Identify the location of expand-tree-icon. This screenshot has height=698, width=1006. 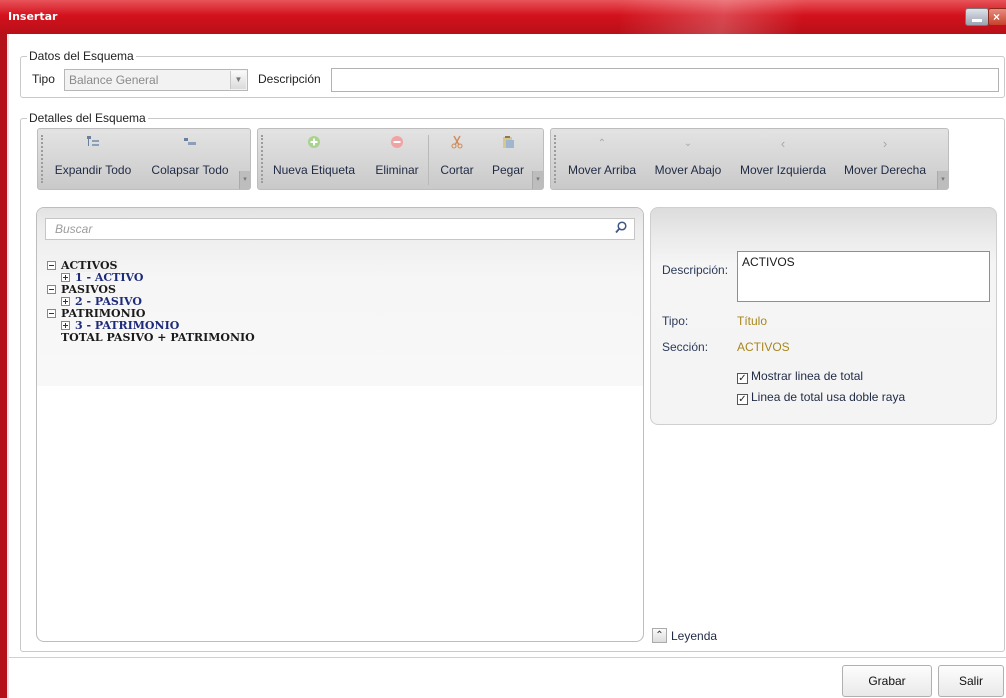
(93, 144).